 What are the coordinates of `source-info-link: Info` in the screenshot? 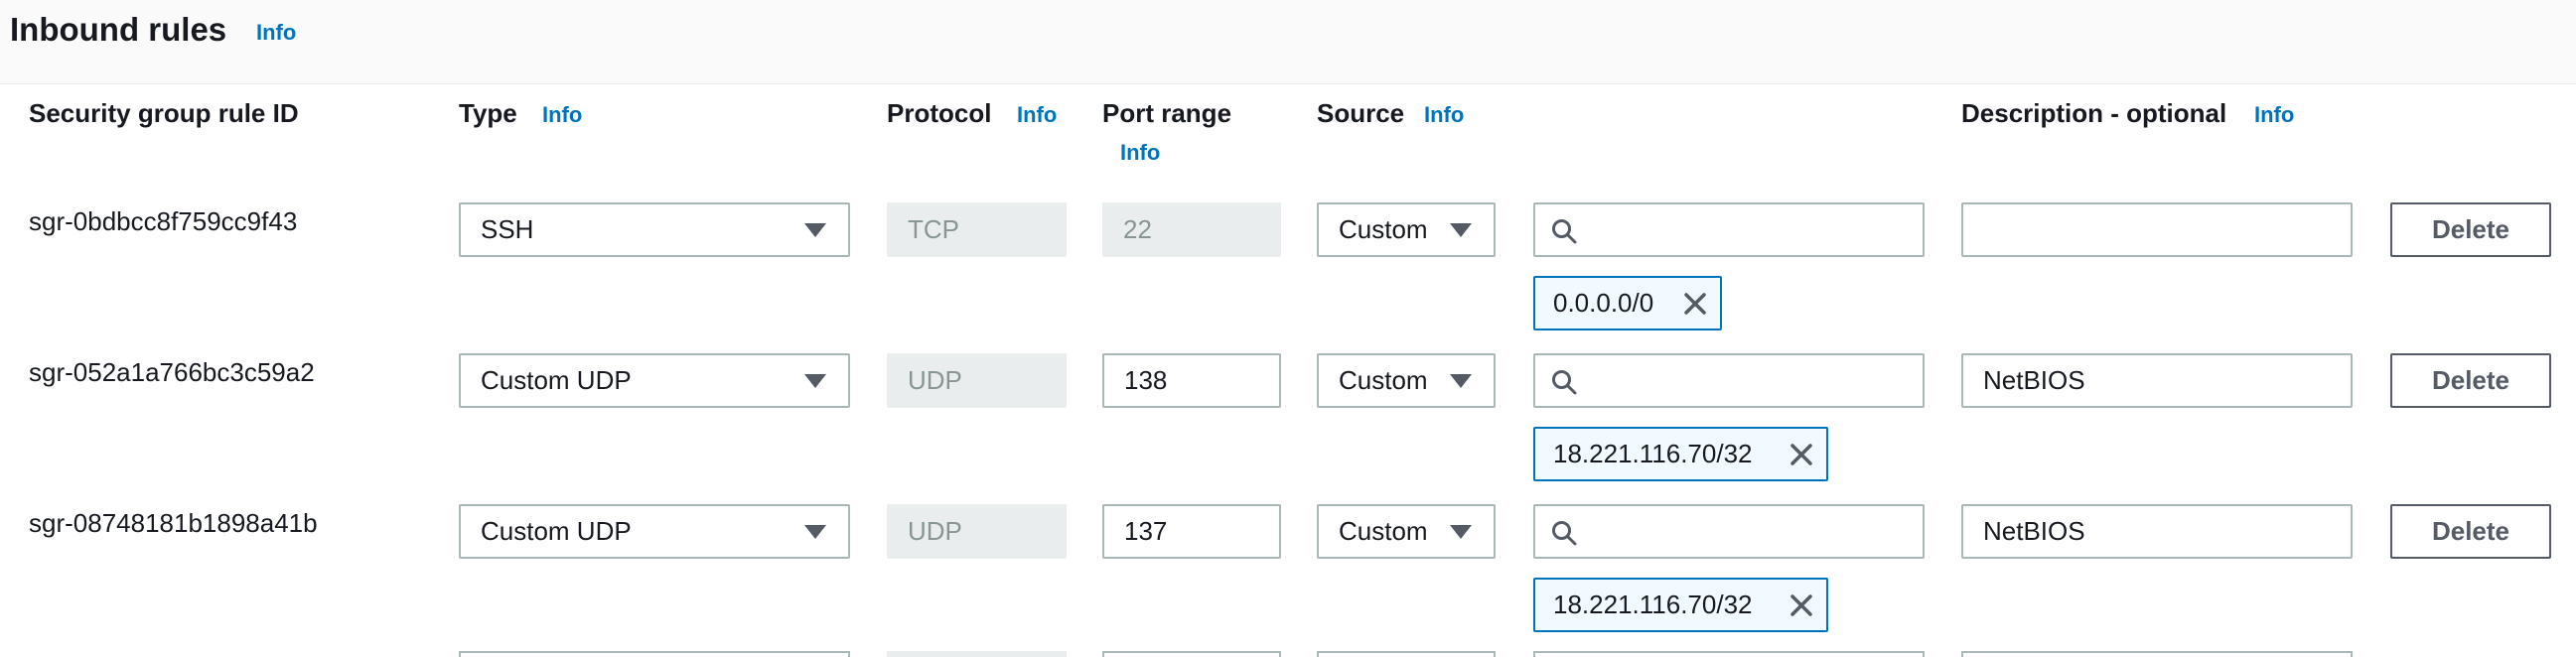 It's located at (1444, 115).